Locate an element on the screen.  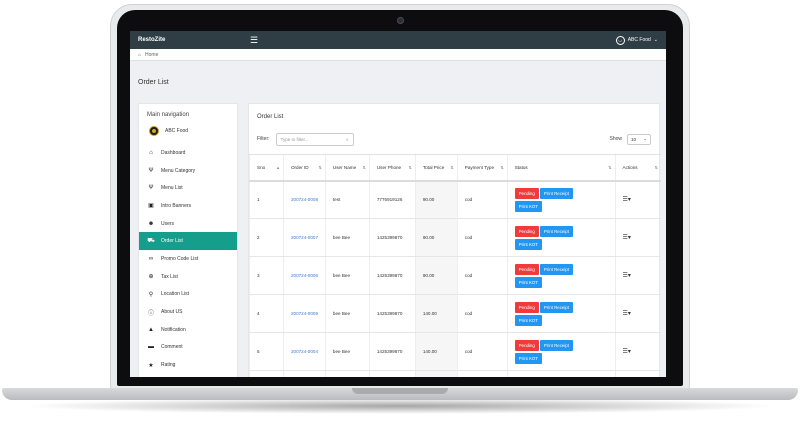
sidebar-item-menu-list: Ψ Menu List is located at coordinates (188, 188).